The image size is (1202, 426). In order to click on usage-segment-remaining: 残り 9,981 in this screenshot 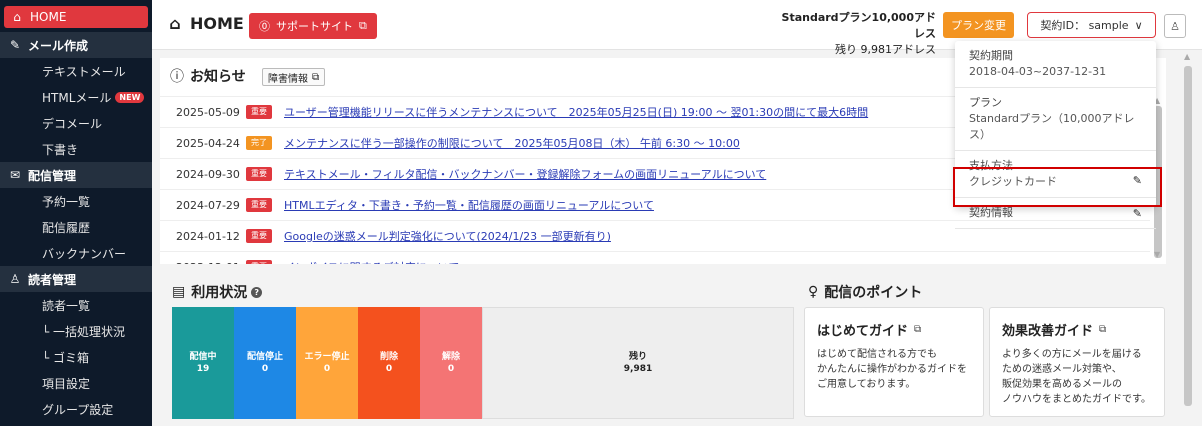, I will do `click(638, 363)`.